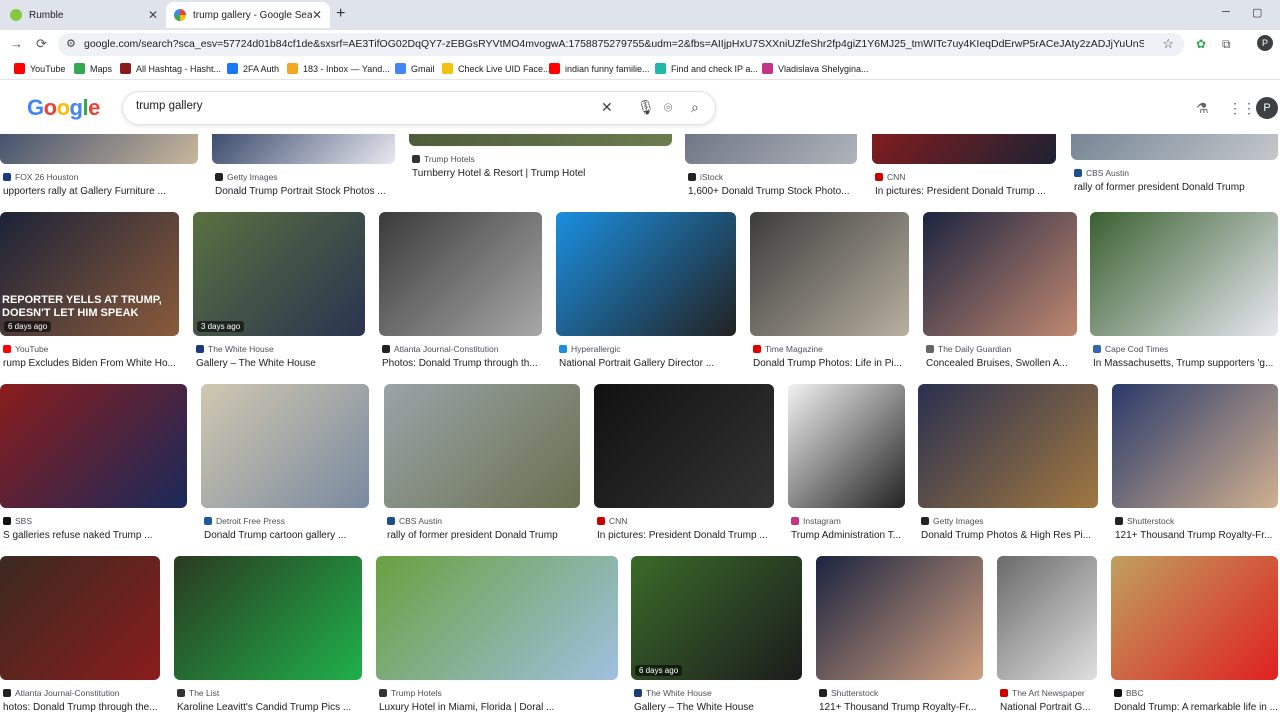 Image resolution: width=1280 pixels, height=720 pixels. I want to click on result-thumbnail: 6 days ago, so click(716, 618).